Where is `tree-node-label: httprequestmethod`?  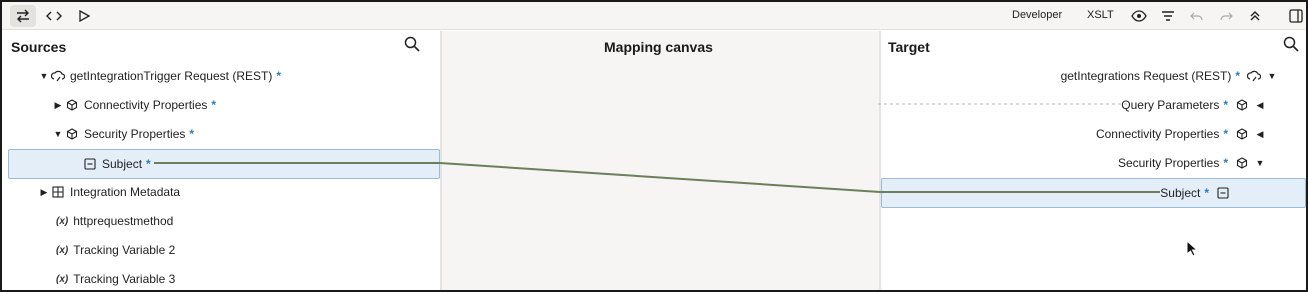
tree-node-label: httprequestmethod is located at coordinates (123, 221).